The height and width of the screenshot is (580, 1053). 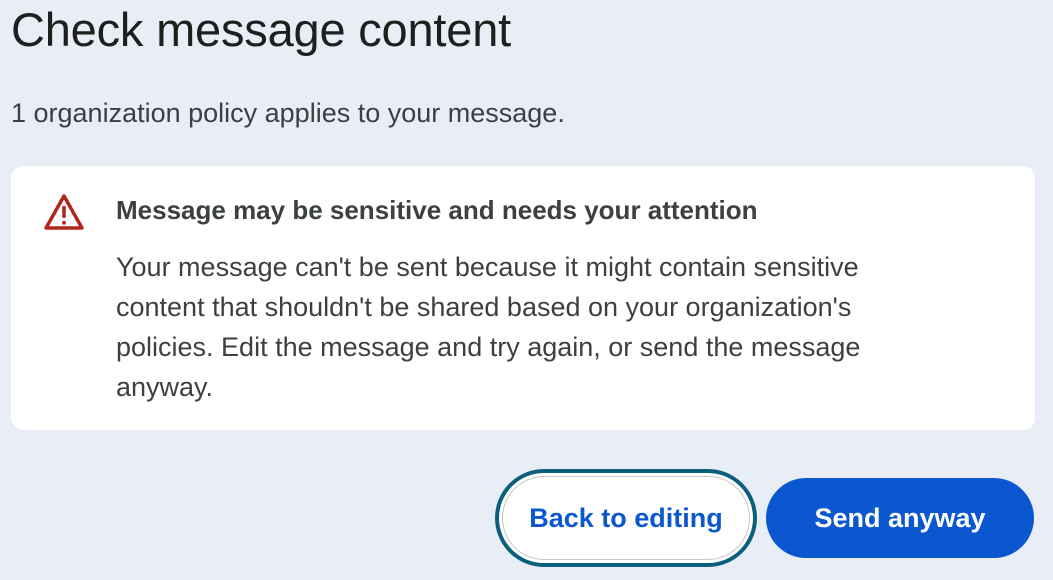 What do you see at coordinates (261, 29) in the screenshot?
I see `dialog-title: Check message content` at bounding box center [261, 29].